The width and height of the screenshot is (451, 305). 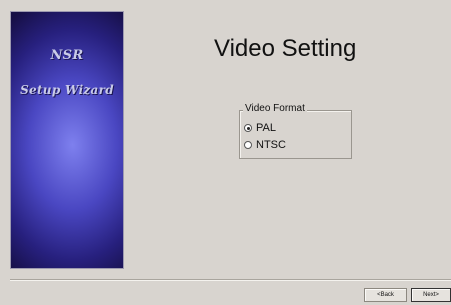 What do you see at coordinates (385, 295) in the screenshot?
I see `back-button: <Back` at bounding box center [385, 295].